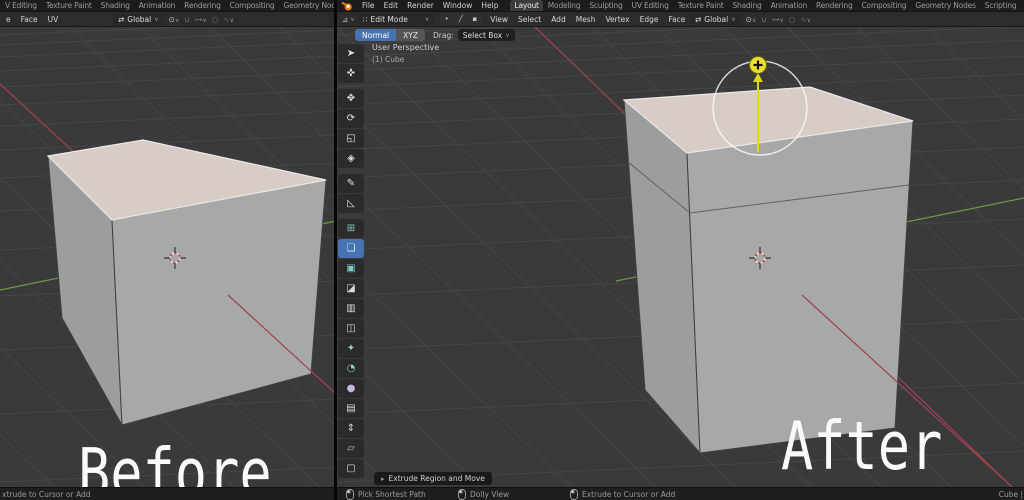 Image resolution: width=1024 pixels, height=500 pixels. I want to click on menu-view: View, so click(499, 19).